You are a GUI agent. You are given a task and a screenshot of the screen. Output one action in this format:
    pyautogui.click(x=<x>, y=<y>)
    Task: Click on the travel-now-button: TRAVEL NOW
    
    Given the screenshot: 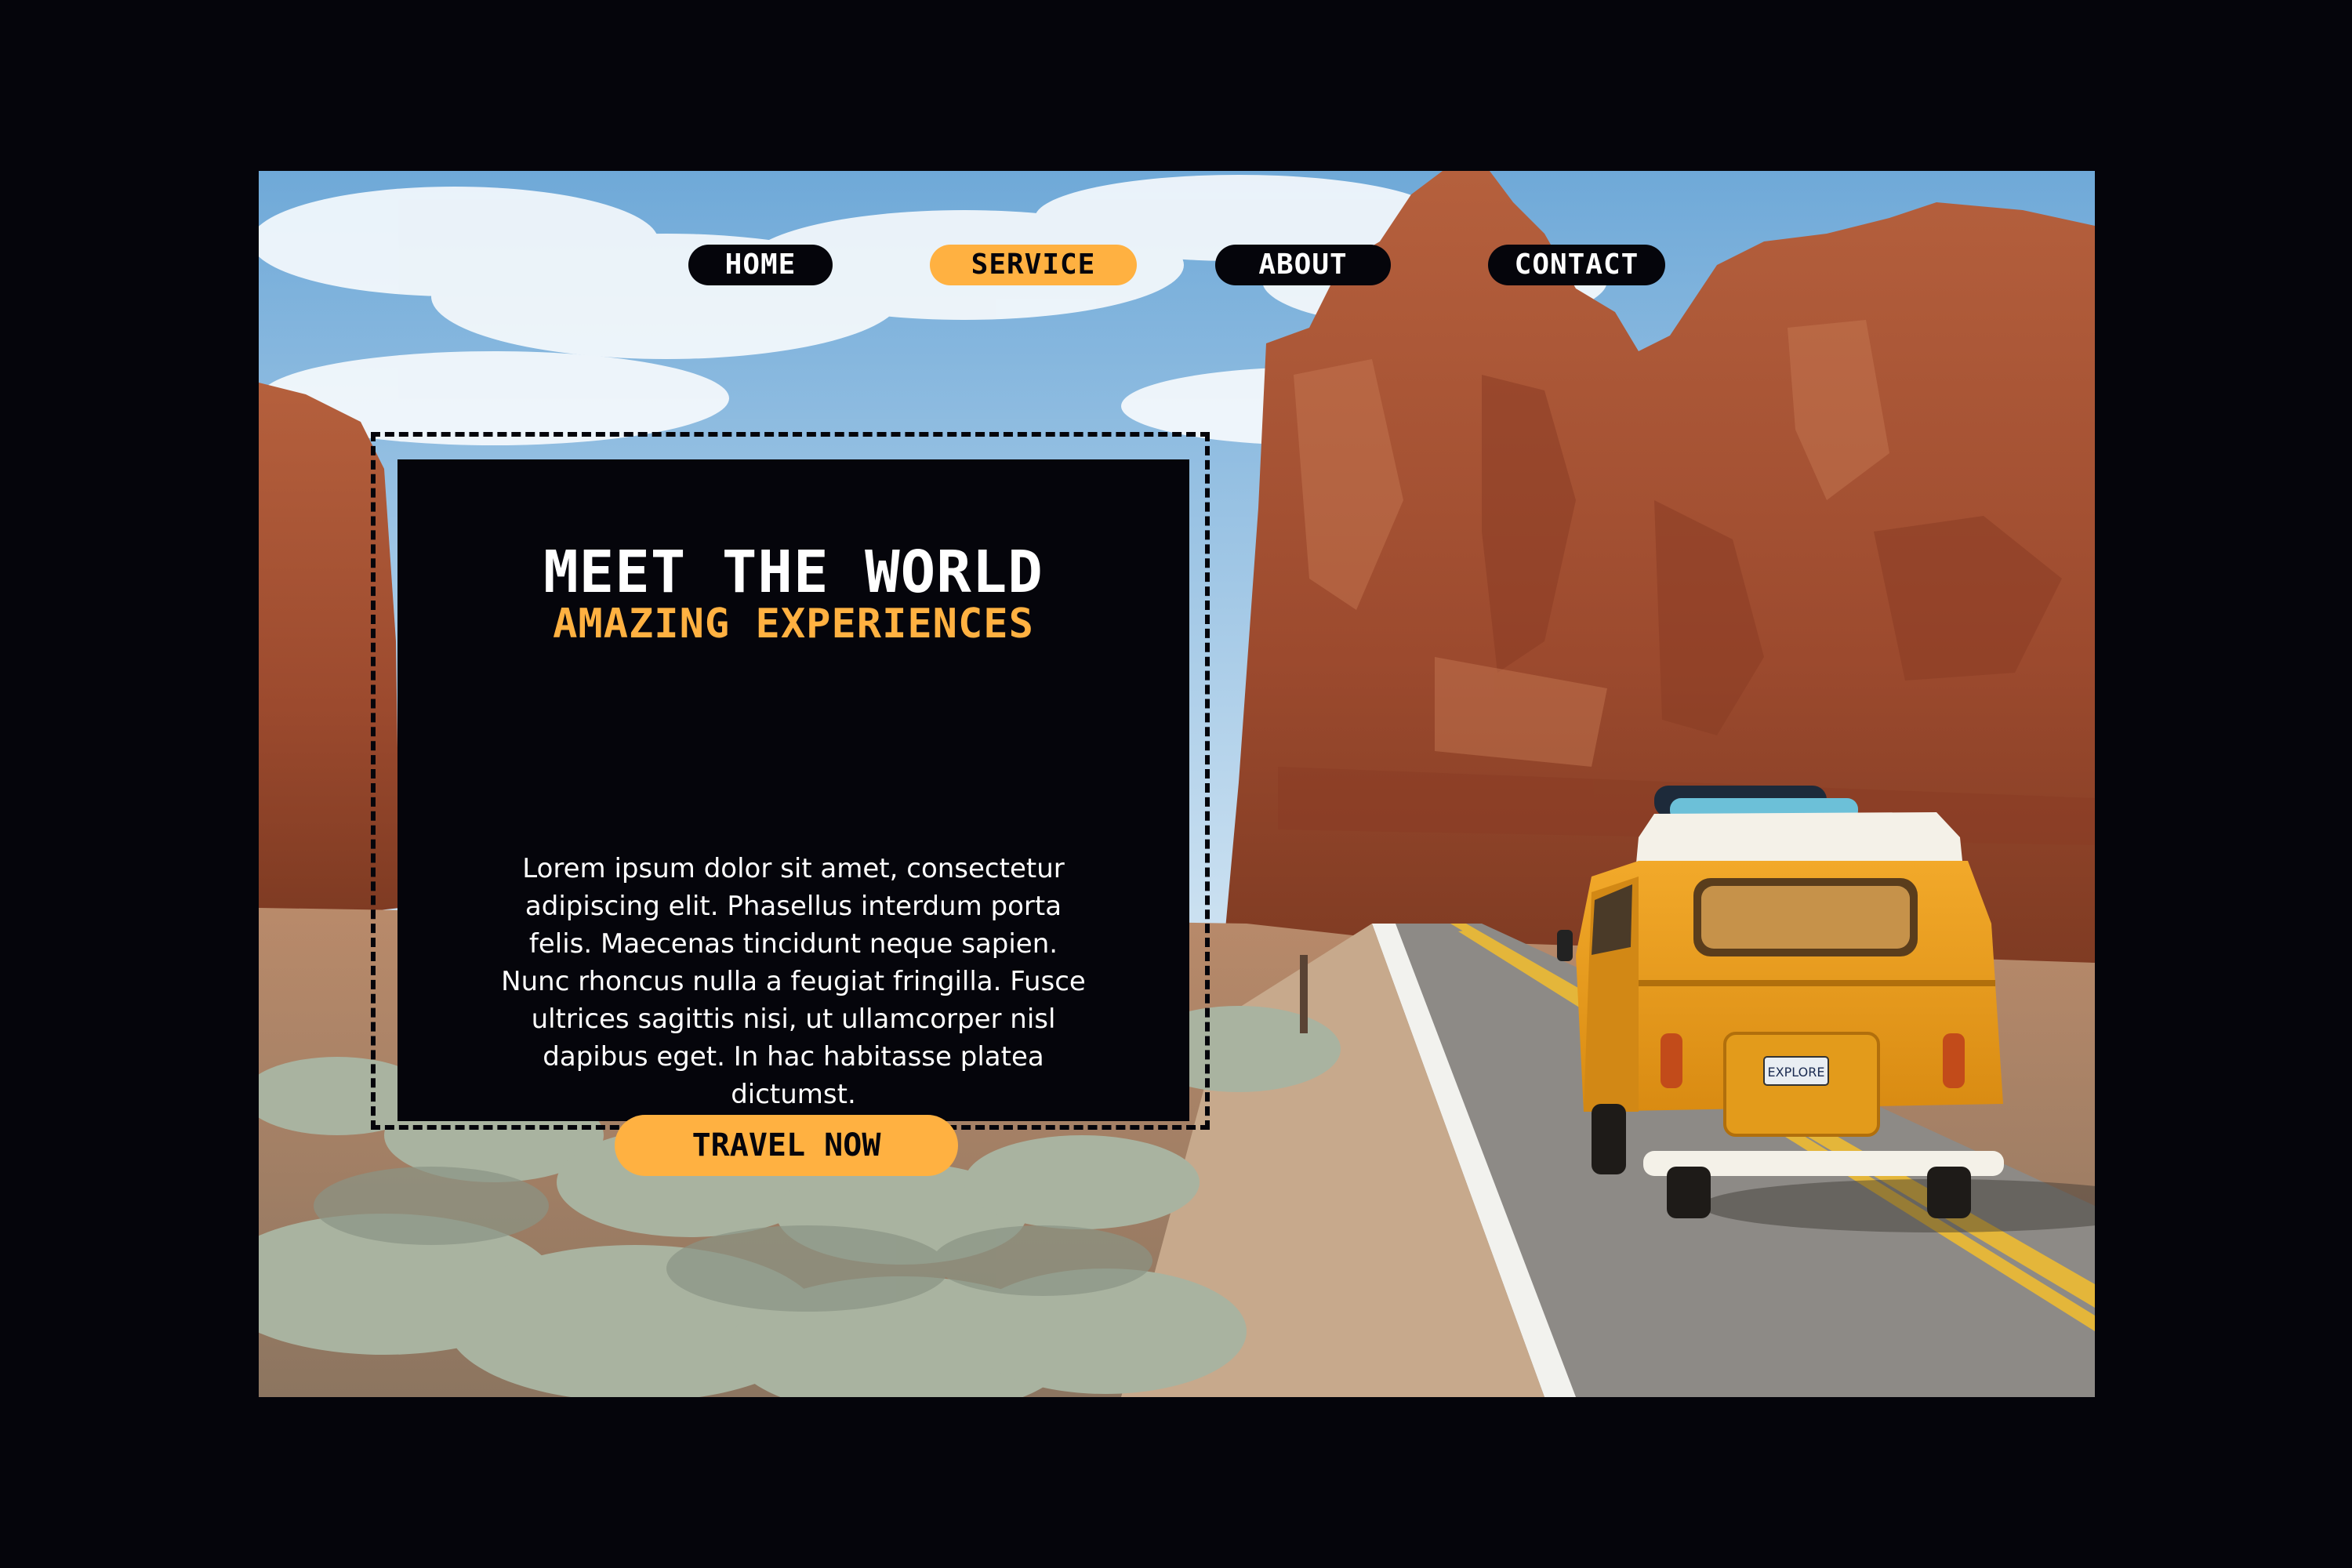 What is the action you would take?
    pyautogui.click(x=786, y=1145)
    